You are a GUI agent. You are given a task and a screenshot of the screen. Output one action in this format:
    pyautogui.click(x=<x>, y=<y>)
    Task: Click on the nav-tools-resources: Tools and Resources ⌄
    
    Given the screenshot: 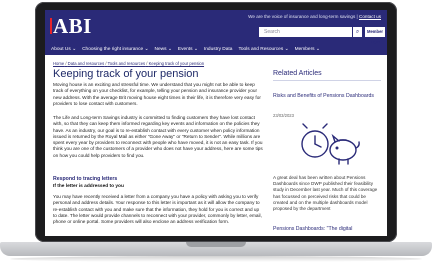 What is the action you would take?
    pyautogui.click(x=263, y=49)
    